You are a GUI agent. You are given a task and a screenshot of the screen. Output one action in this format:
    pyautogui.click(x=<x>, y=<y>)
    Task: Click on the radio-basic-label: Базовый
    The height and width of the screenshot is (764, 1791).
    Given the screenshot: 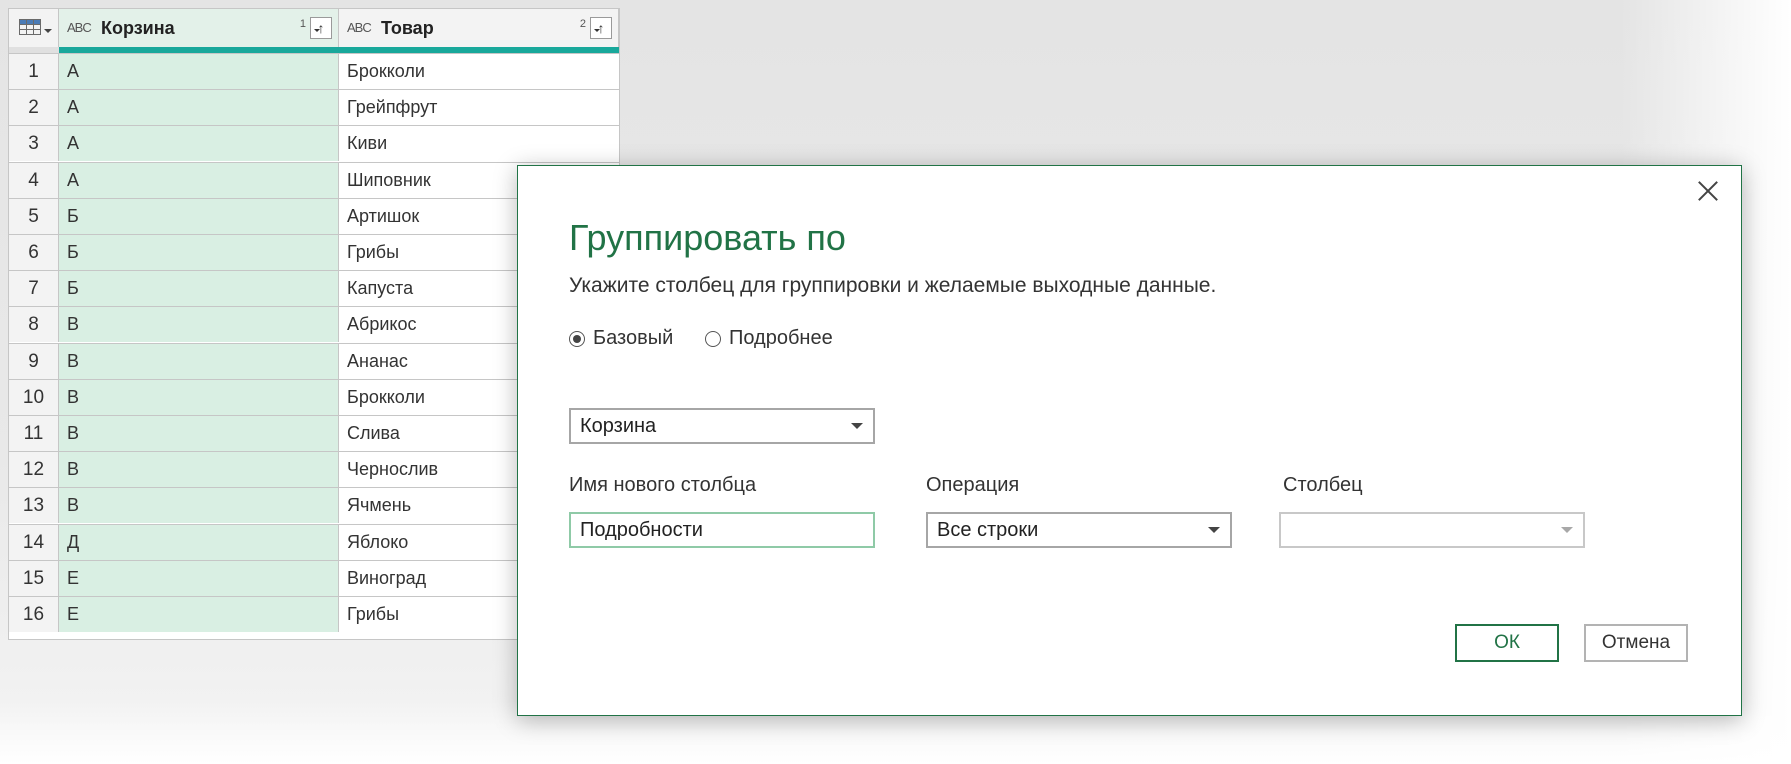 What is the action you would take?
    pyautogui.click(x=633, y=338)
    